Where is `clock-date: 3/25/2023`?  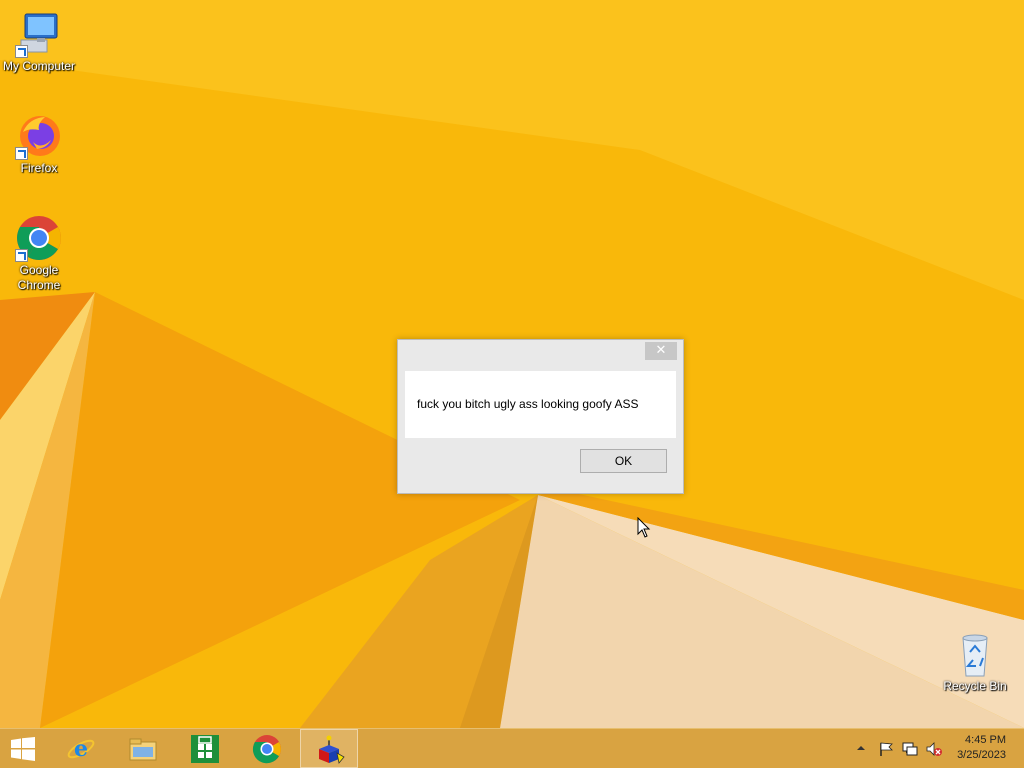
clock-date: 3/25/2023 is located at coordinates (981, 755).